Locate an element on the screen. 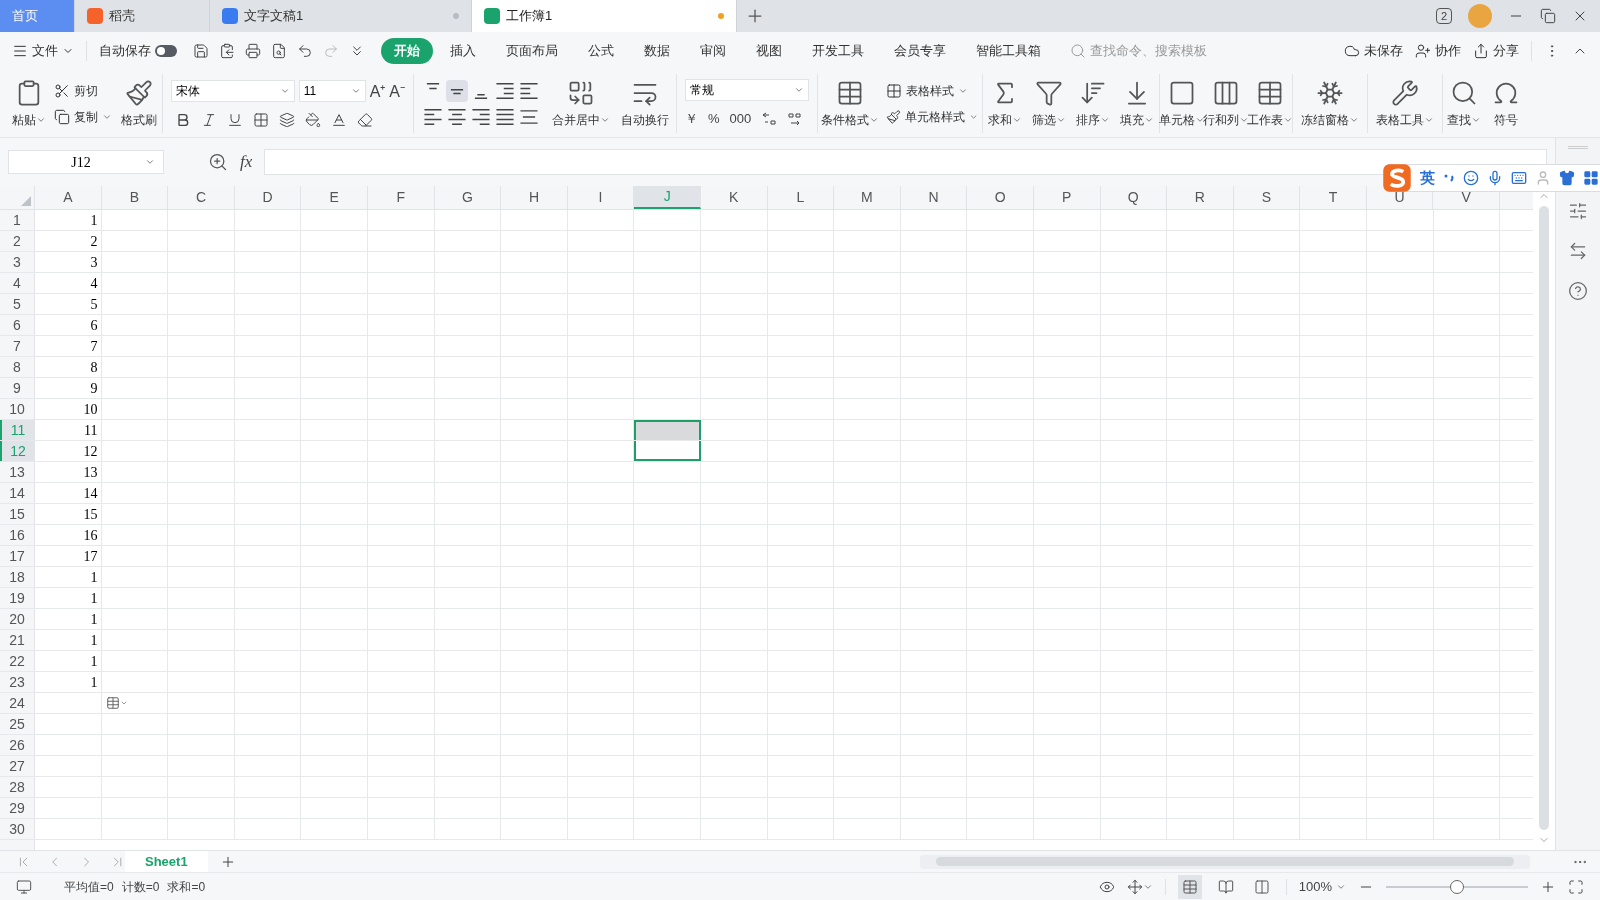 The height and width of the screenshot is (900, 1600). table-cell: 14 is located at coordinates (68, 493).